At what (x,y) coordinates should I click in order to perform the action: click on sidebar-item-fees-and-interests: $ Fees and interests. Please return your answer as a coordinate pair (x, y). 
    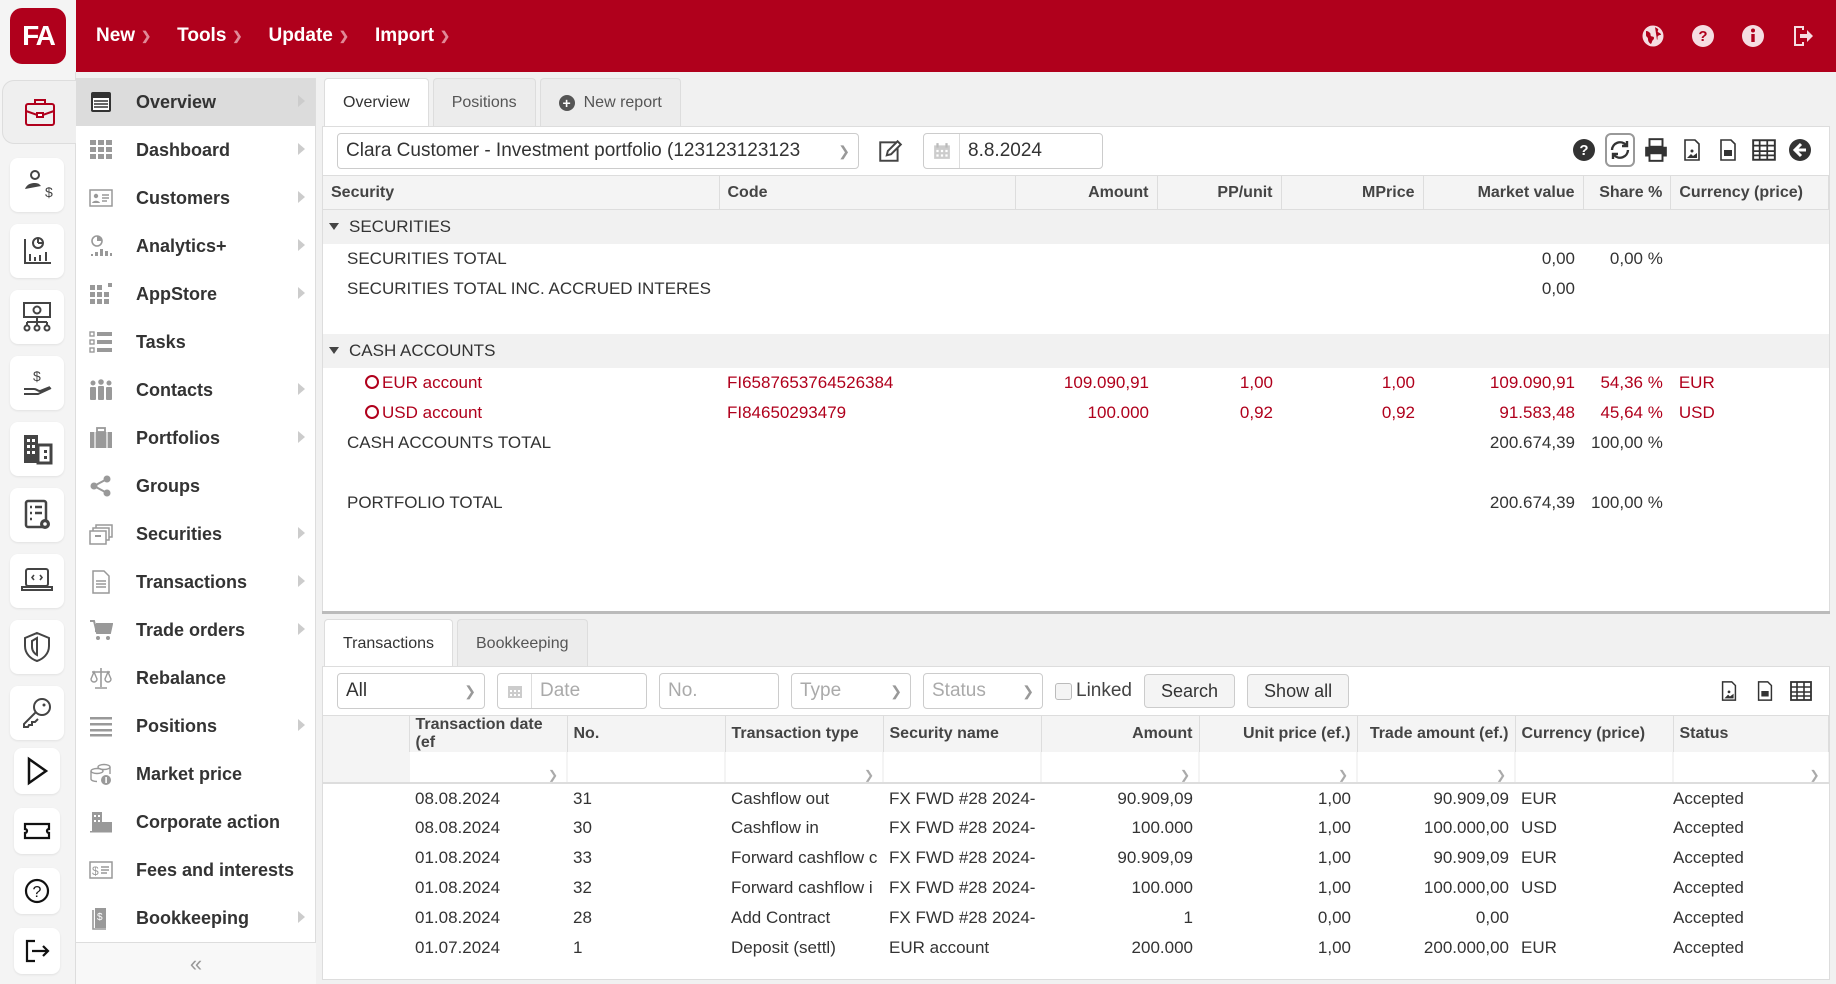
    Looking at the image, I should click on (195, 870).